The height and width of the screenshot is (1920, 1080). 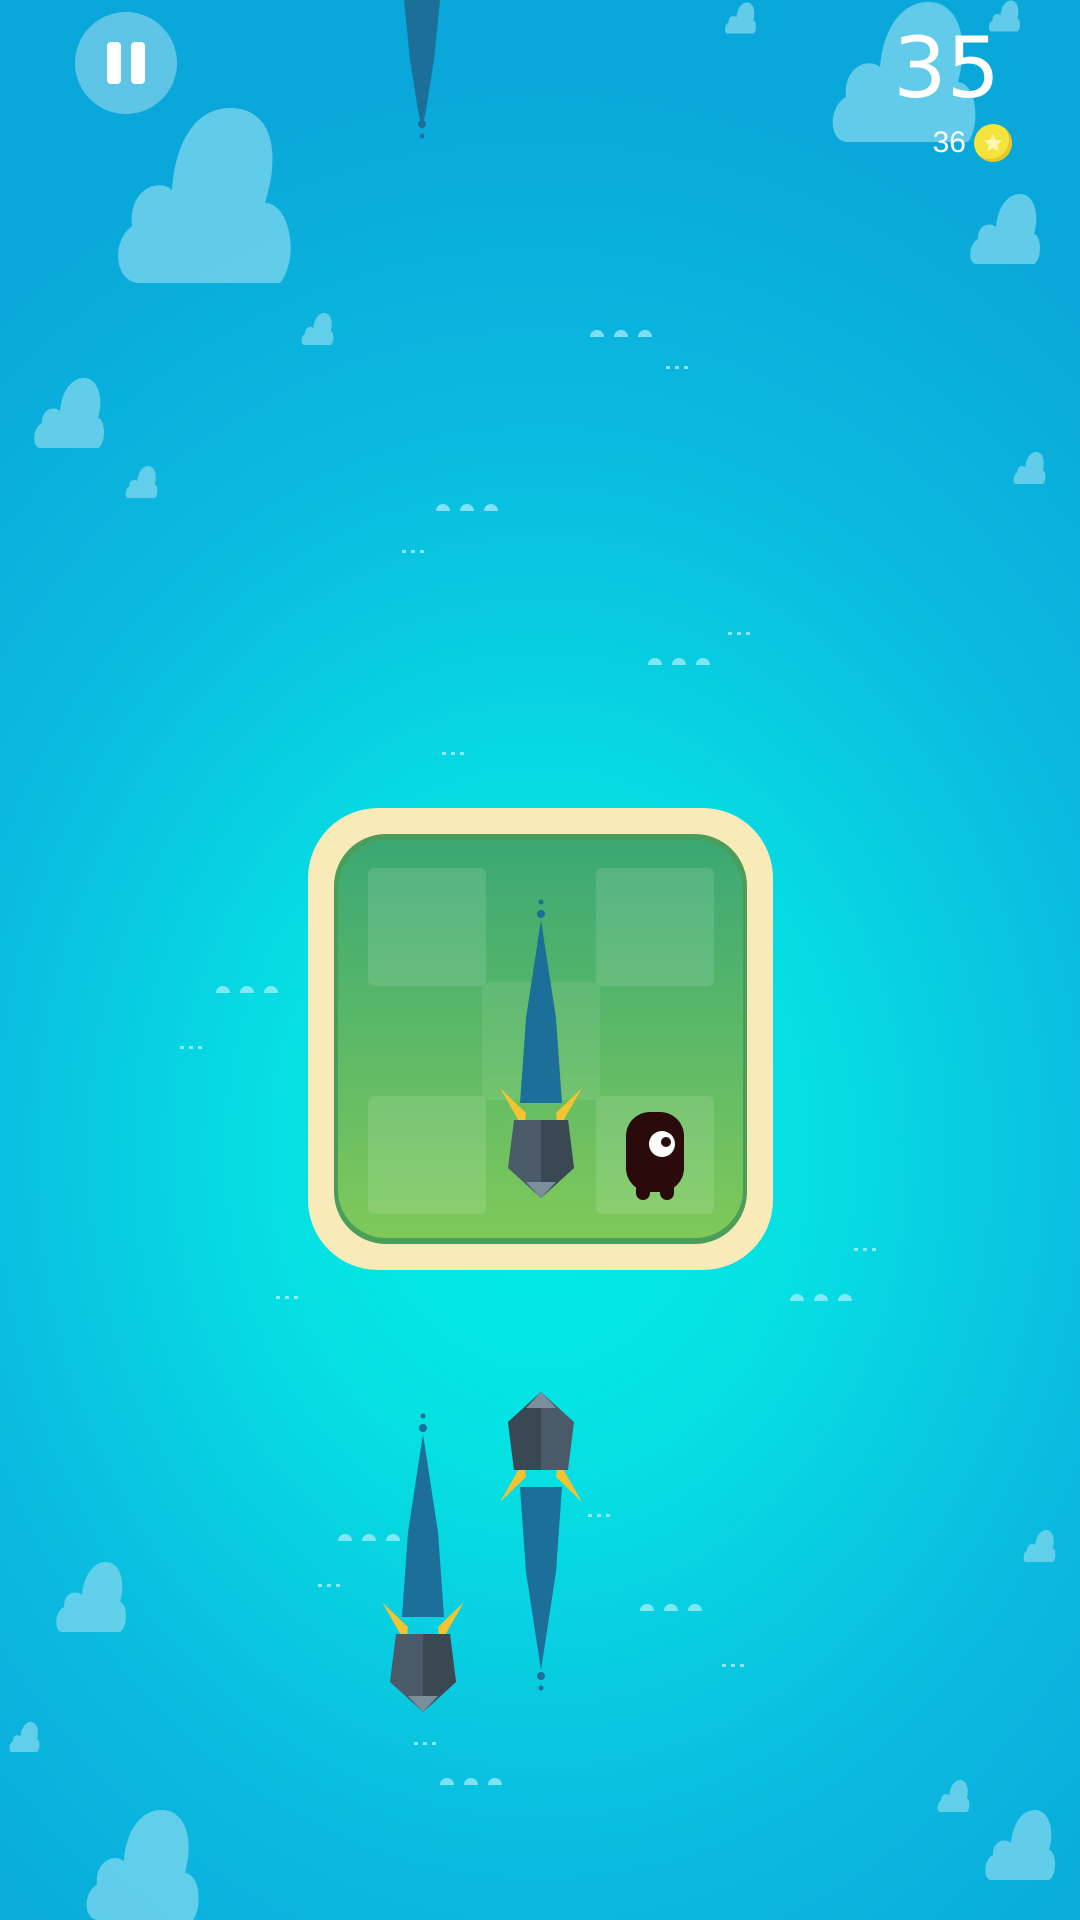 What do you see at coordinates (949, 142) in the screenshot?
I see `coin-count: 36` at bounding box center [949, 142].